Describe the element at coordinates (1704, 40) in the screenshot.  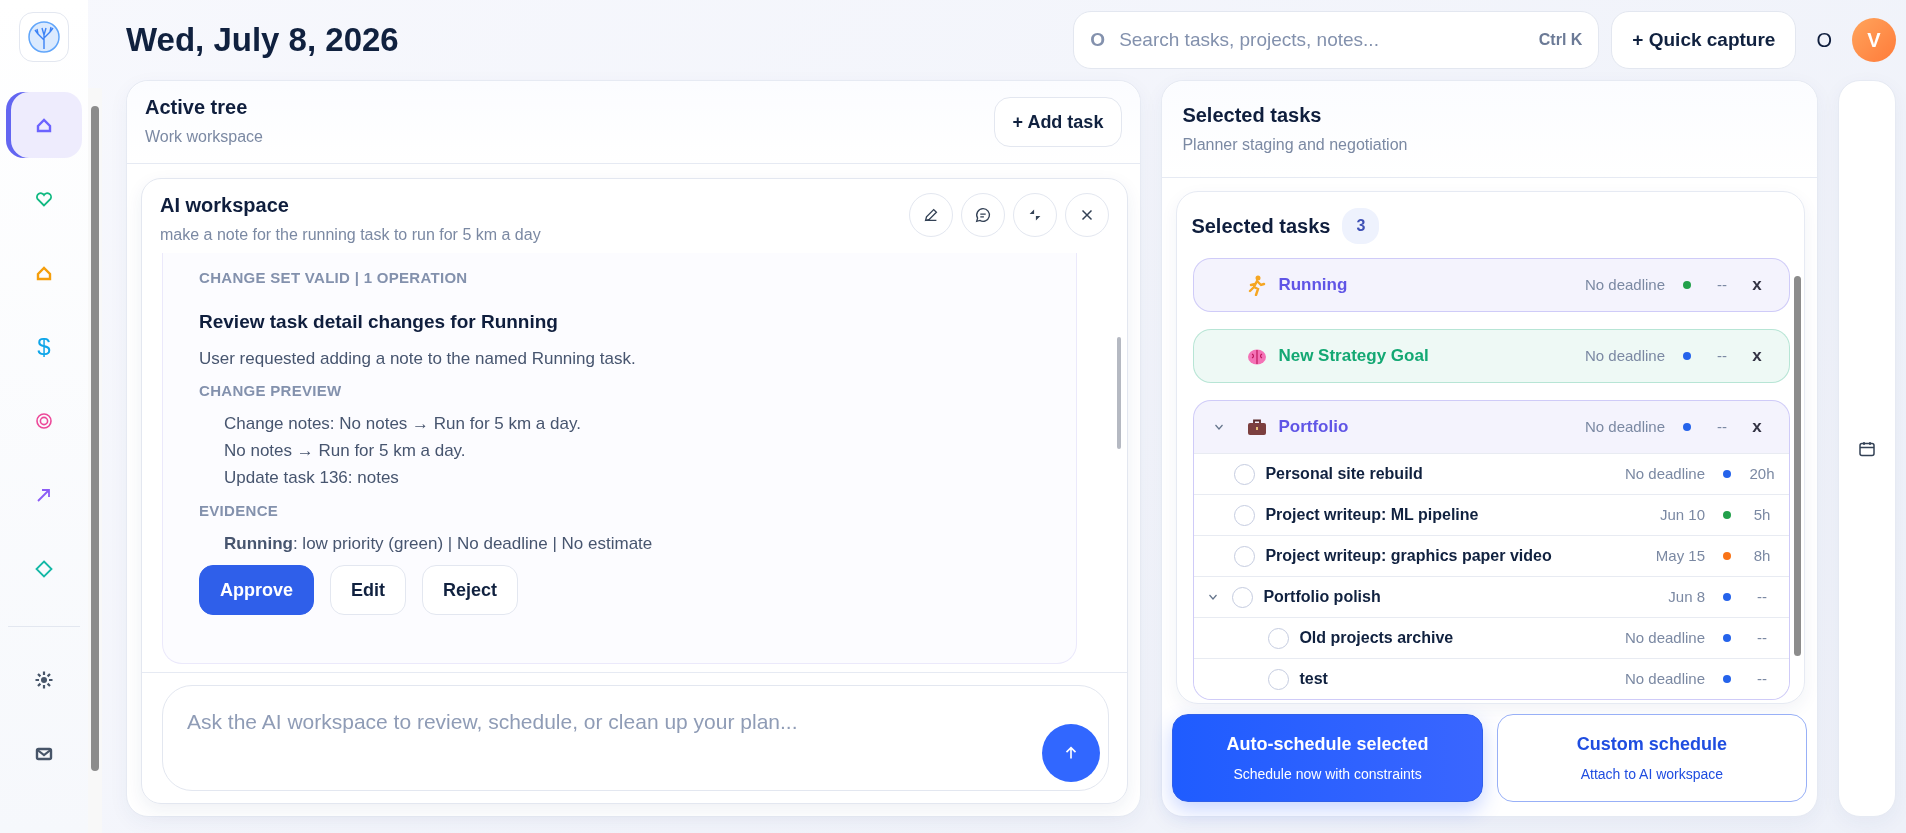
I see `quick-capture-button: + Quick capture` at that location.